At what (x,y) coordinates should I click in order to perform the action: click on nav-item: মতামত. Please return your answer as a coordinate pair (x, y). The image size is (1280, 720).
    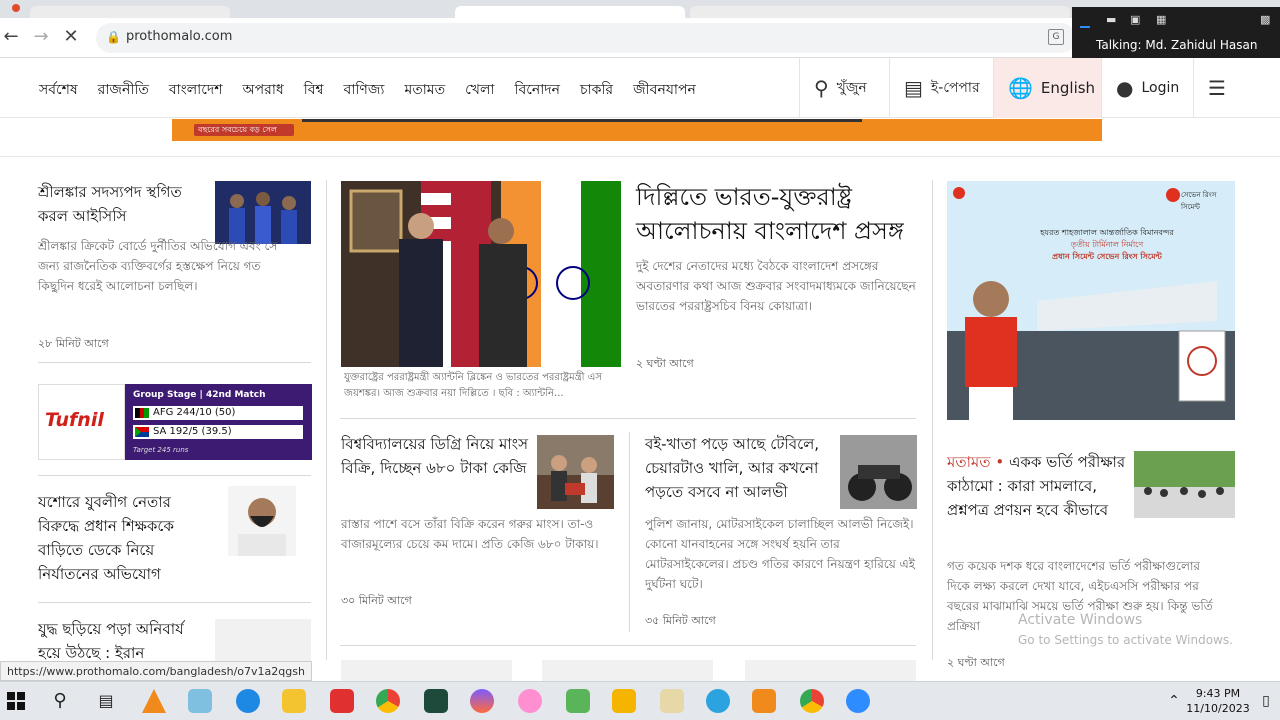
    Looking at the image, I should click on (424, 90).